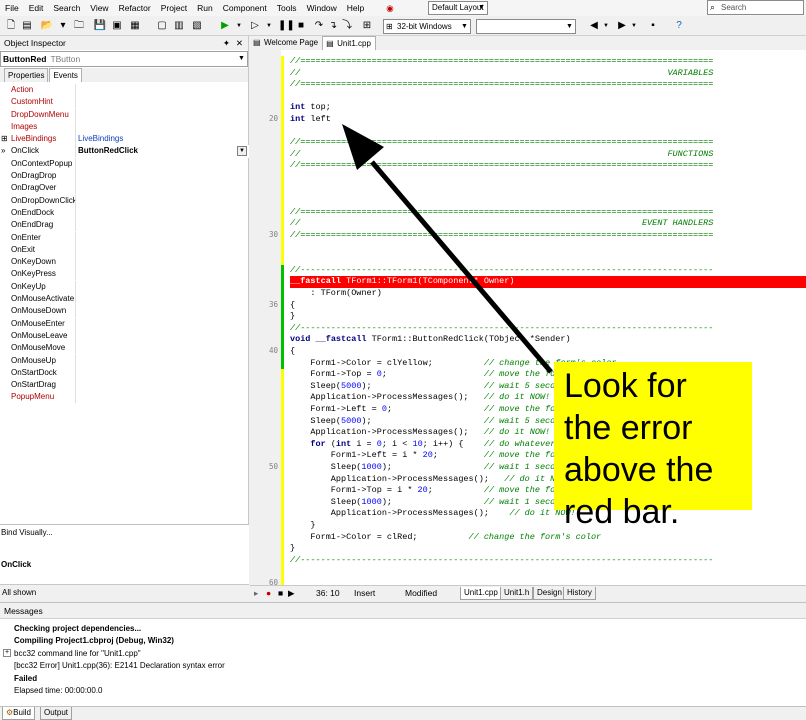 This screenshot has height=720, width=806. I want to click on macro-stop-icon: ■, so click(280, 593).